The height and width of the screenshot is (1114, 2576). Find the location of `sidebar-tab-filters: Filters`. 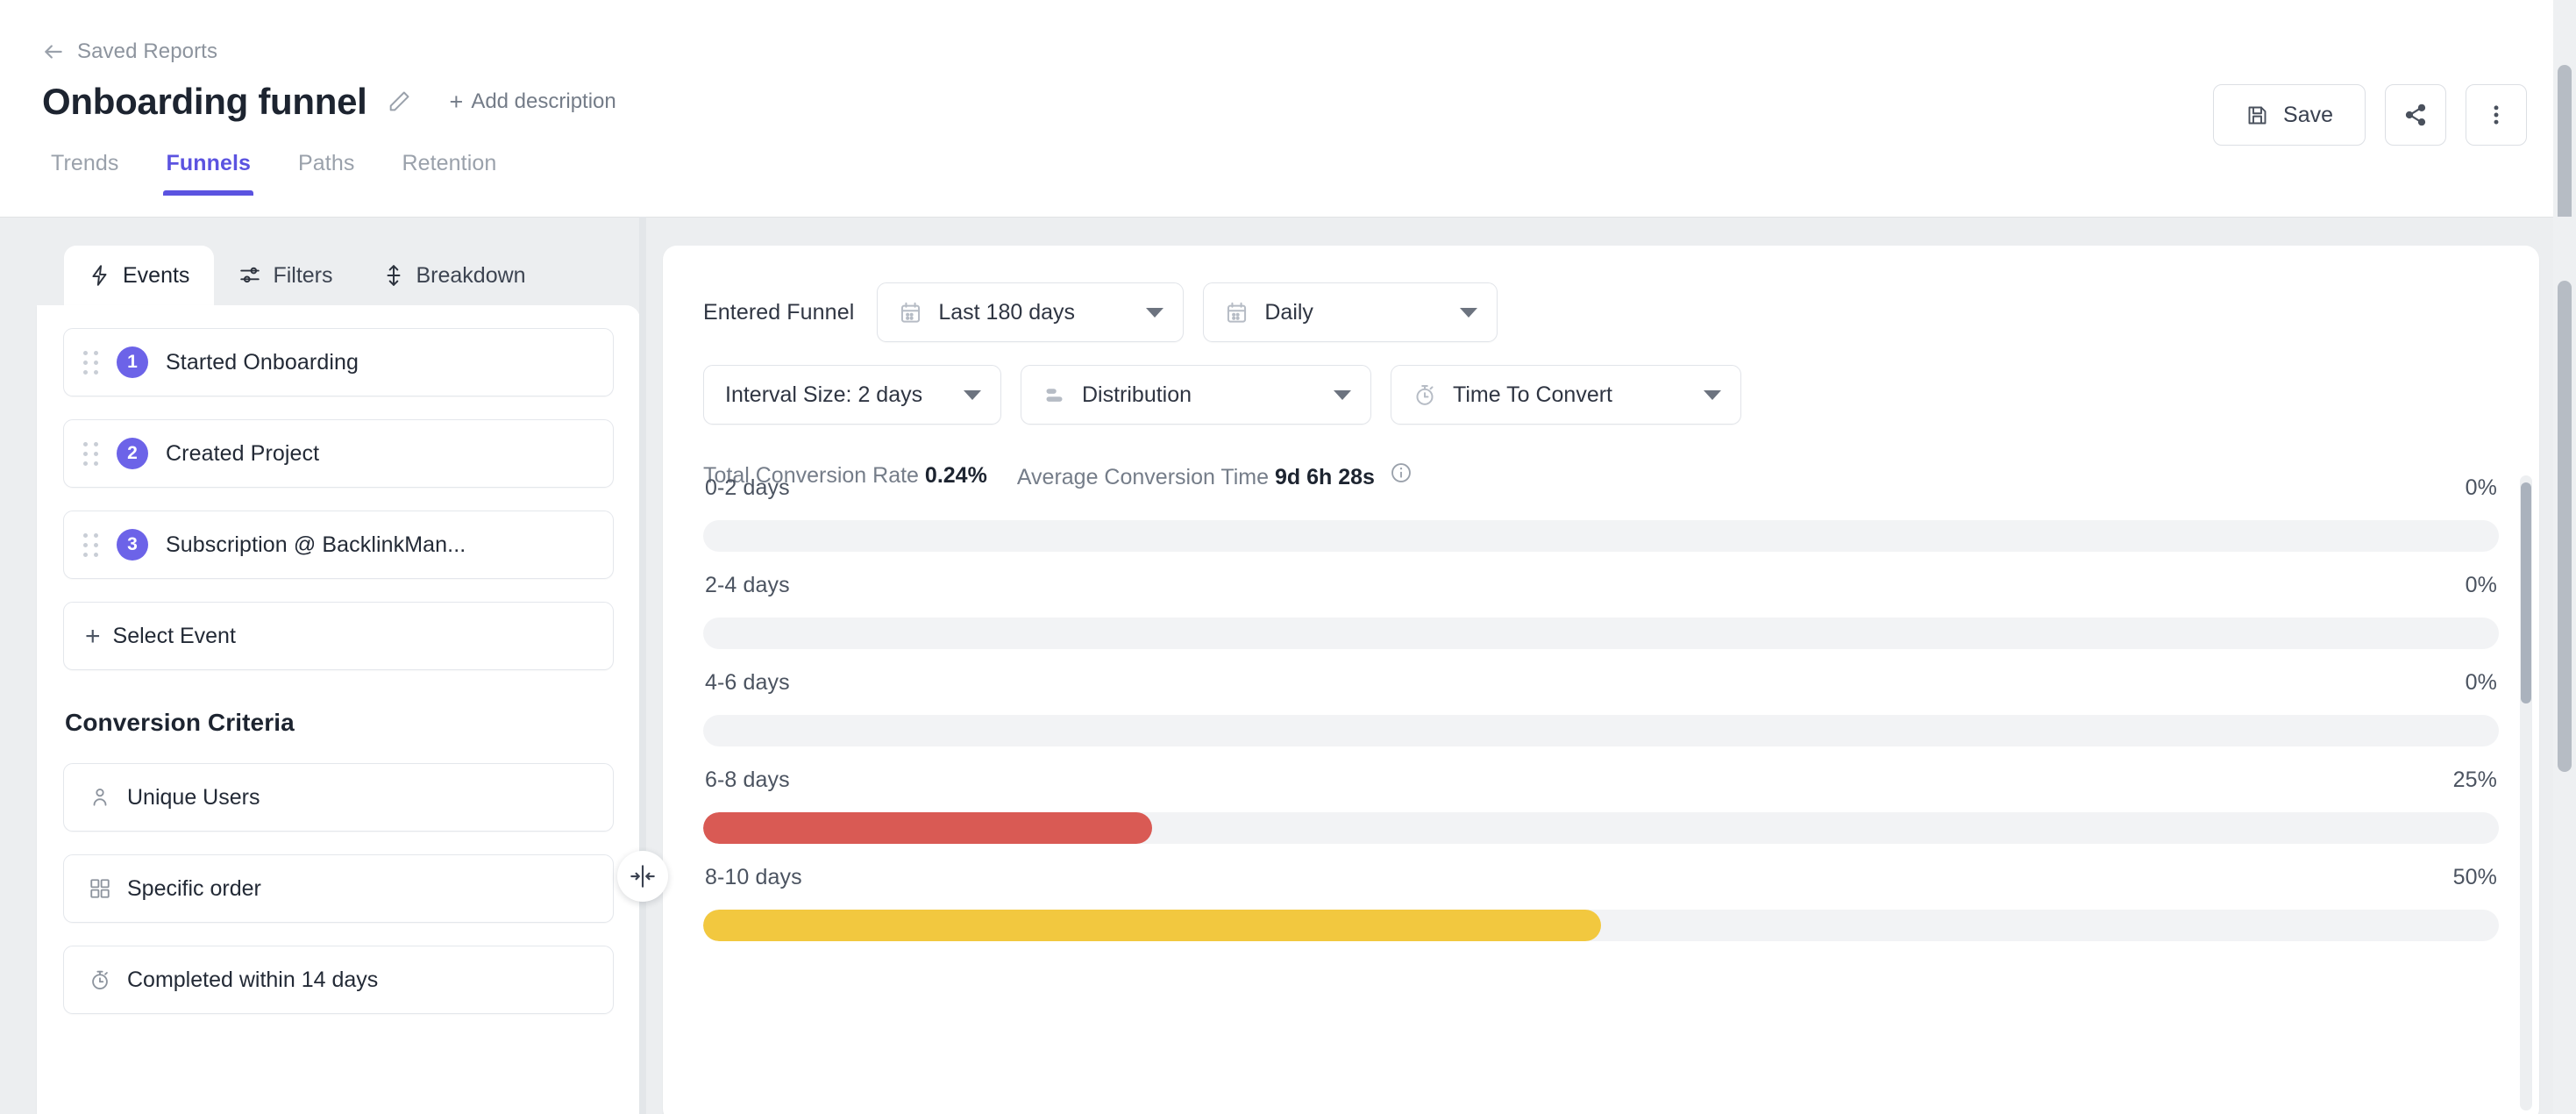

sidebar-tab-filters: Filters is located at coordinates (285, 275).